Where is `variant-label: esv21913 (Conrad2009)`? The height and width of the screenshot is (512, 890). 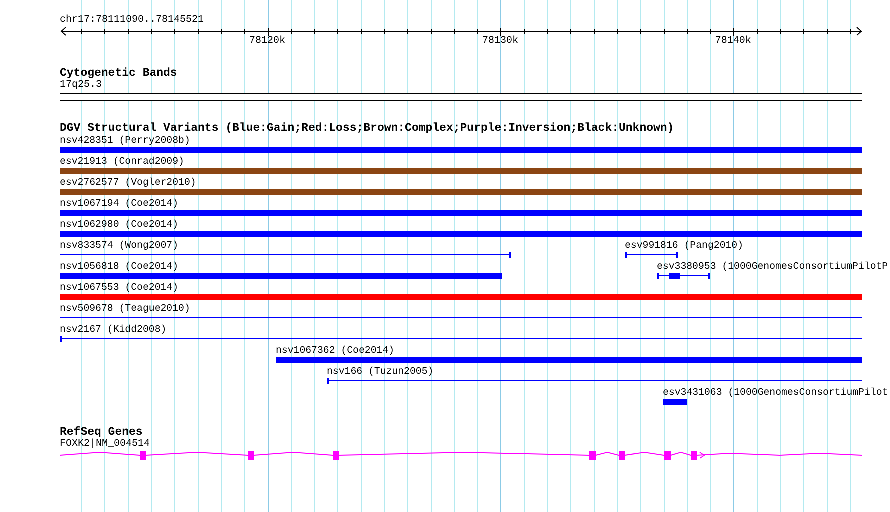
variant-label: esv21913 (Conrad2009) is located at coordinates (123, 161).